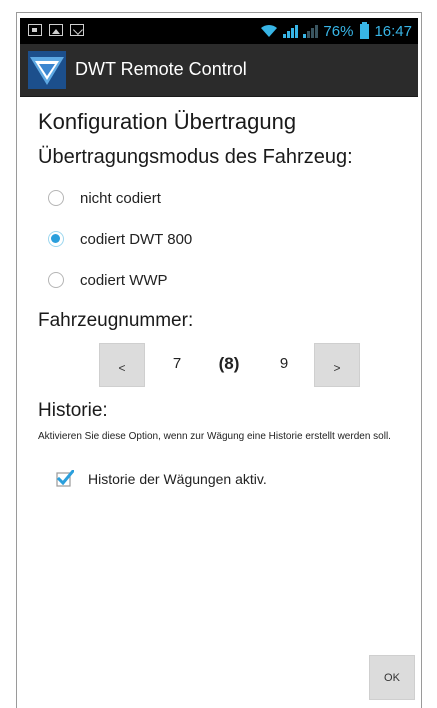 The image size is (437, 708). What do you see at coordinates (219, 31) in the screenshot?
I see `status-bar: 76% 16:47` at bounding box center [219, 31].